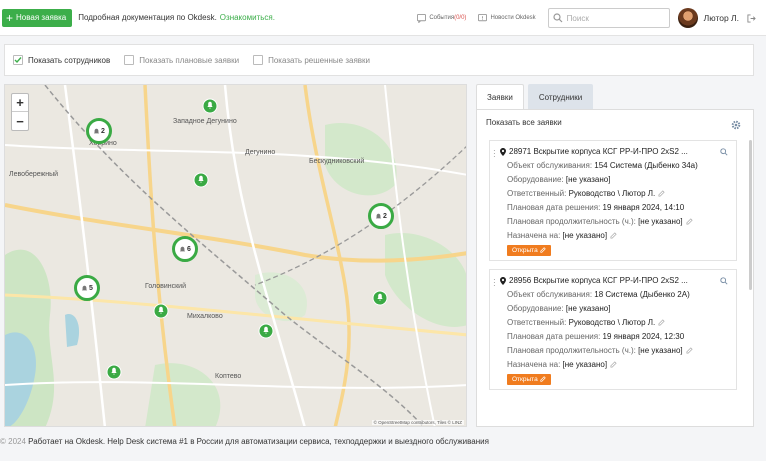  Describe the element at coordinates (13, 441) in the screenshot. I see `footer-year: © 2024` at that location.